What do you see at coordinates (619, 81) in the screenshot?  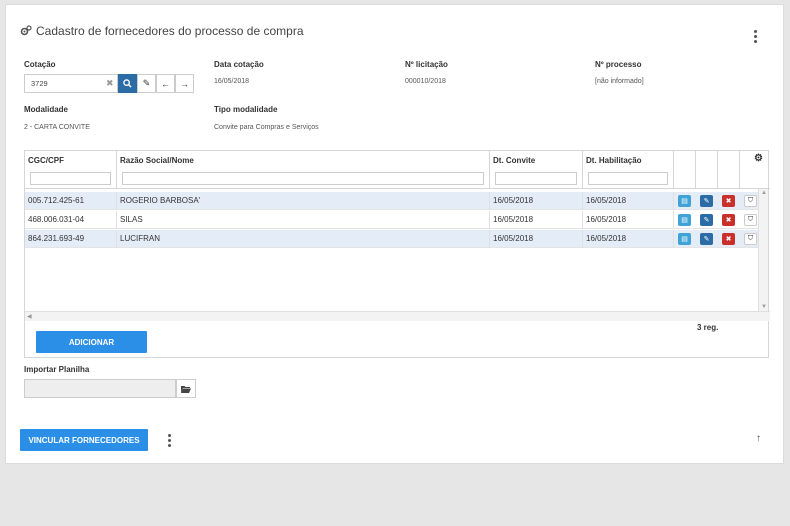 I see `processo-value: [não informado]` at bounding box center [619, 81].